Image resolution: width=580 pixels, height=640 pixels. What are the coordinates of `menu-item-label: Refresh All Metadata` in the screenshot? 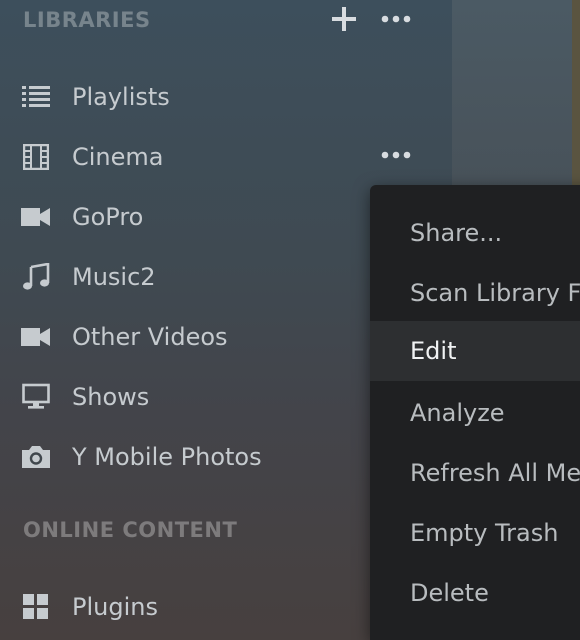 It's located at (495, 473).